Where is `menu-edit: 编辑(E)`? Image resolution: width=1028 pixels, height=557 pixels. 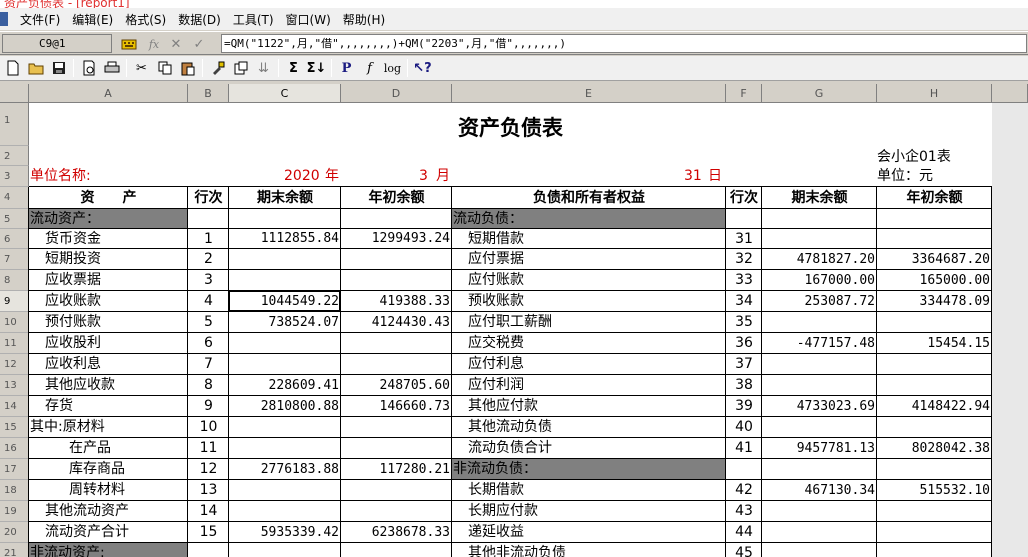
menu-edit: 编辑(E) is located at coordinates (92, 19).